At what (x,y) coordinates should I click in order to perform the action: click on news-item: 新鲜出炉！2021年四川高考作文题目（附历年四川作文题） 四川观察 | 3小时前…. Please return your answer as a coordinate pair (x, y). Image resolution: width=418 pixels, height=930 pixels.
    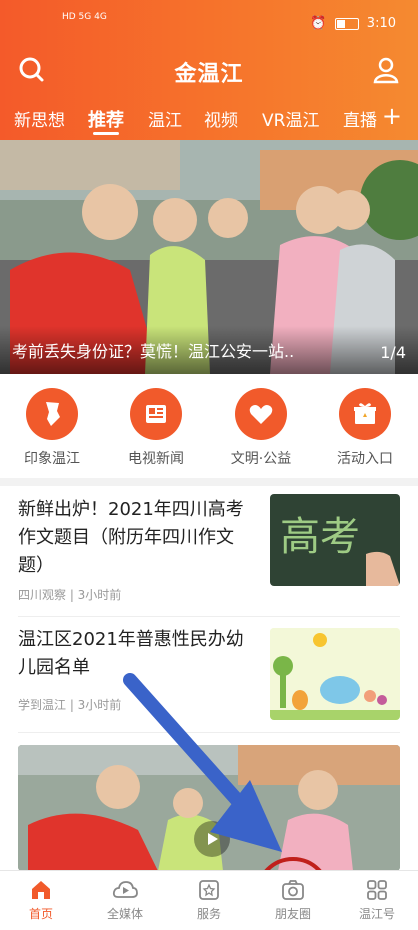
    Looking at the image, I should click on (209, 550).